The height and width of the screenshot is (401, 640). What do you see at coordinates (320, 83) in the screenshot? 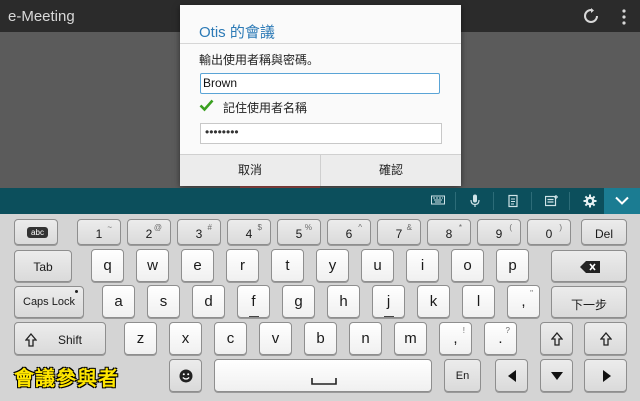
I see `username-field: Brown` at bounding box center [320, 83].